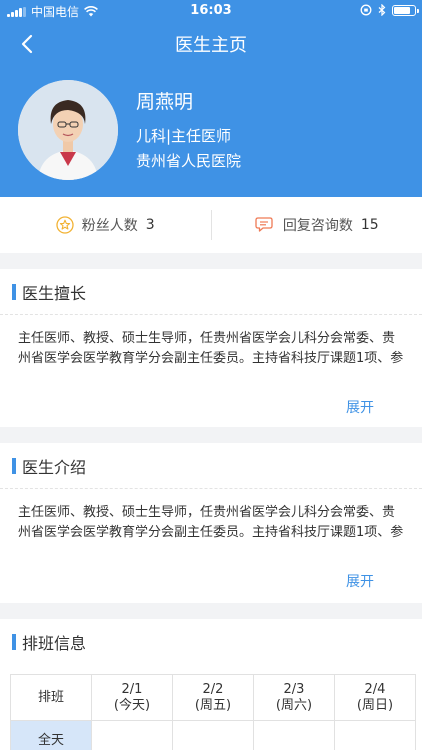  I want to click on schedule-corner-cell: 排班, so click(51, 697).